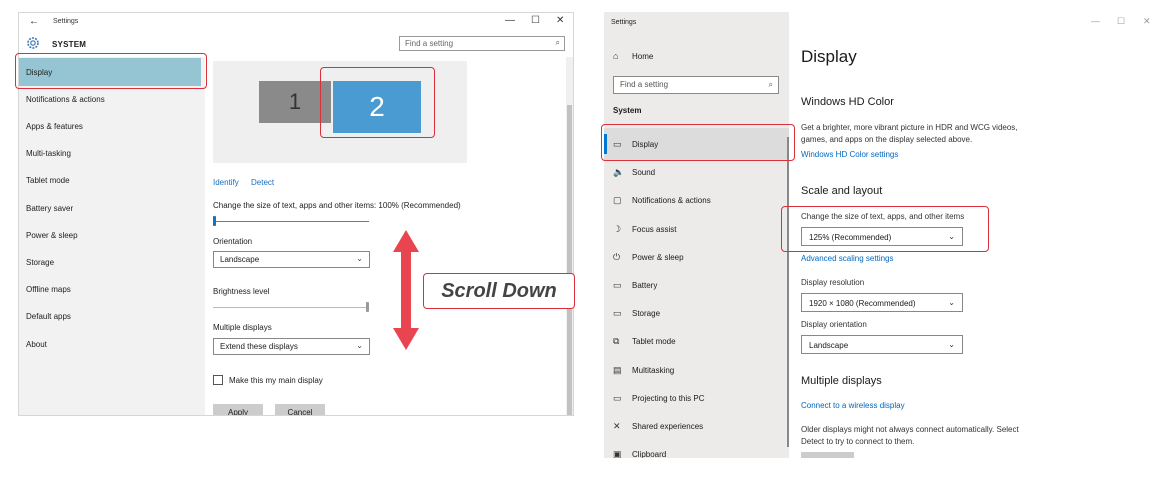  I want to click on resolution-label: Display resolution, so click(833, 282).